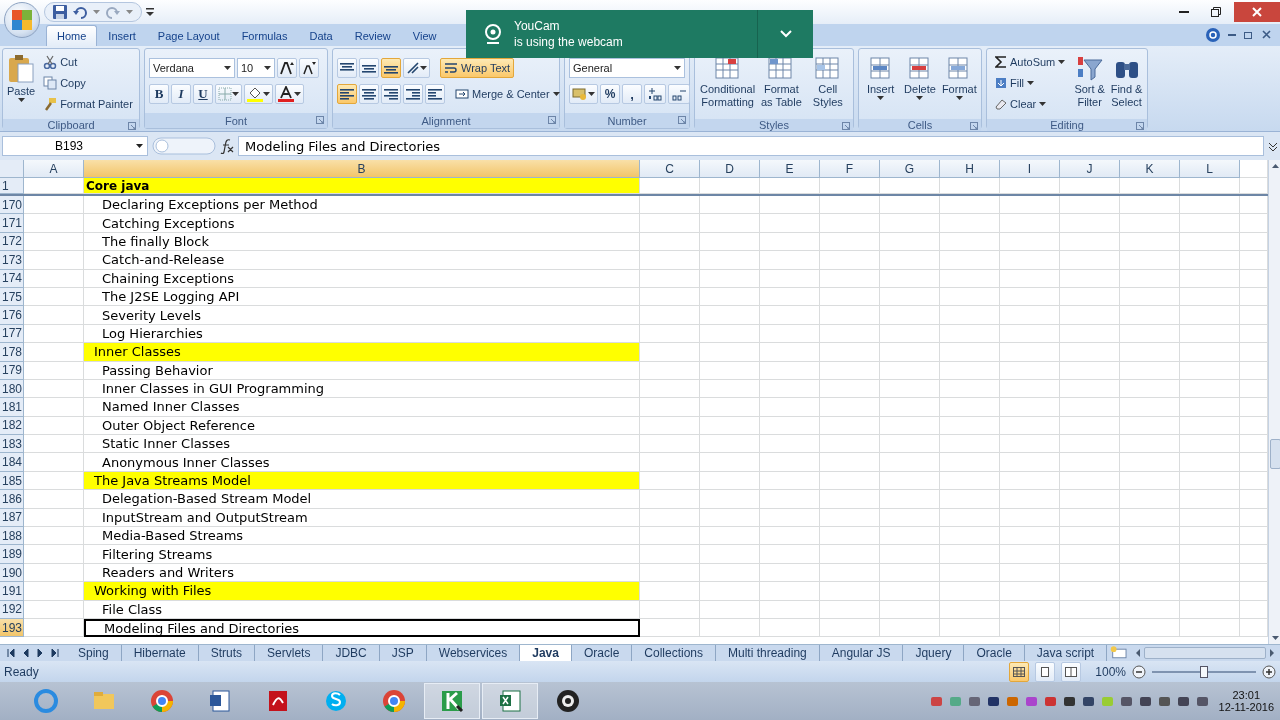  What do you see at coordinates (21, 671) in the screenshot?
I see `status-text: Ready` at bounding box center [21, 671].